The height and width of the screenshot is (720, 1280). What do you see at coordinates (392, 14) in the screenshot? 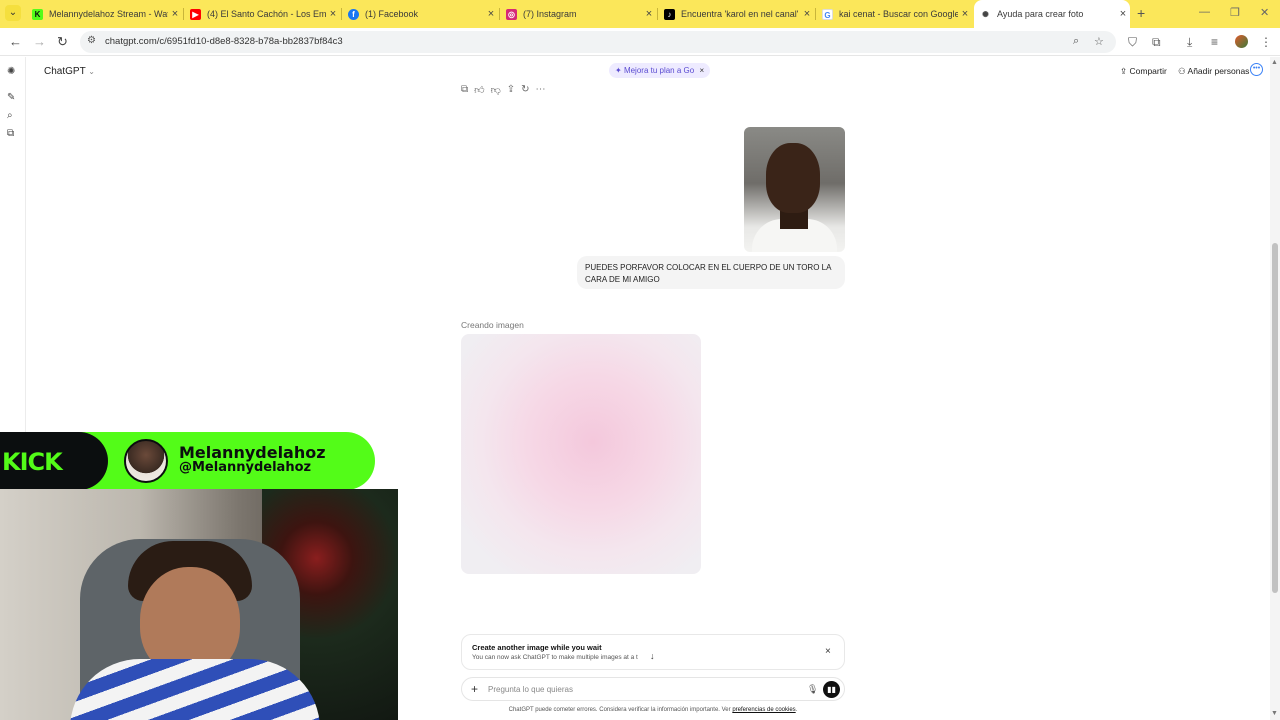
I see `tab-title: (1) Facebook` at bounding box center [392, 14].